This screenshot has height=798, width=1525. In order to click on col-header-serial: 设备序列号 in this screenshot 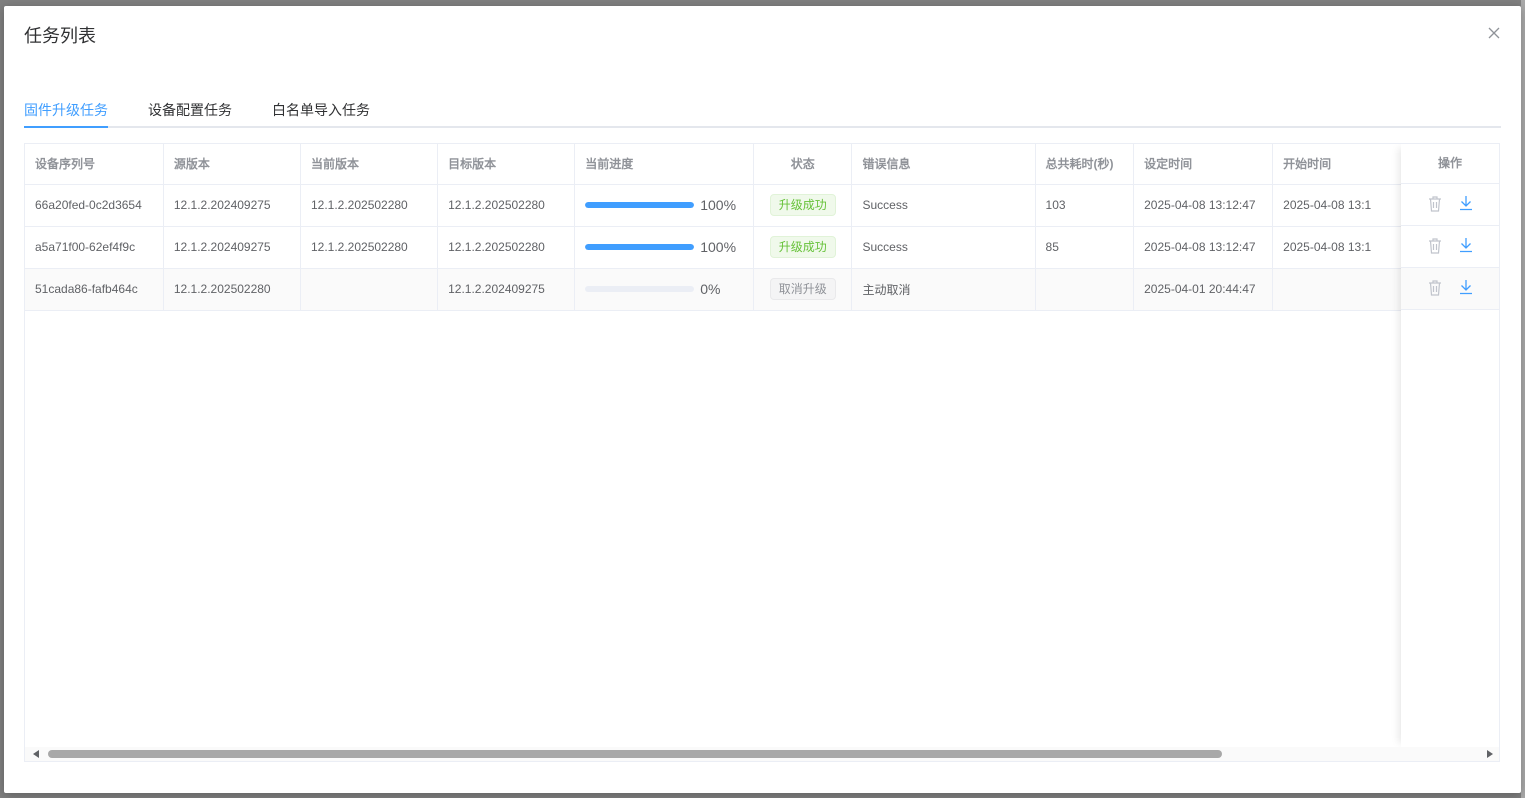, I will do `click(94, 164)`.